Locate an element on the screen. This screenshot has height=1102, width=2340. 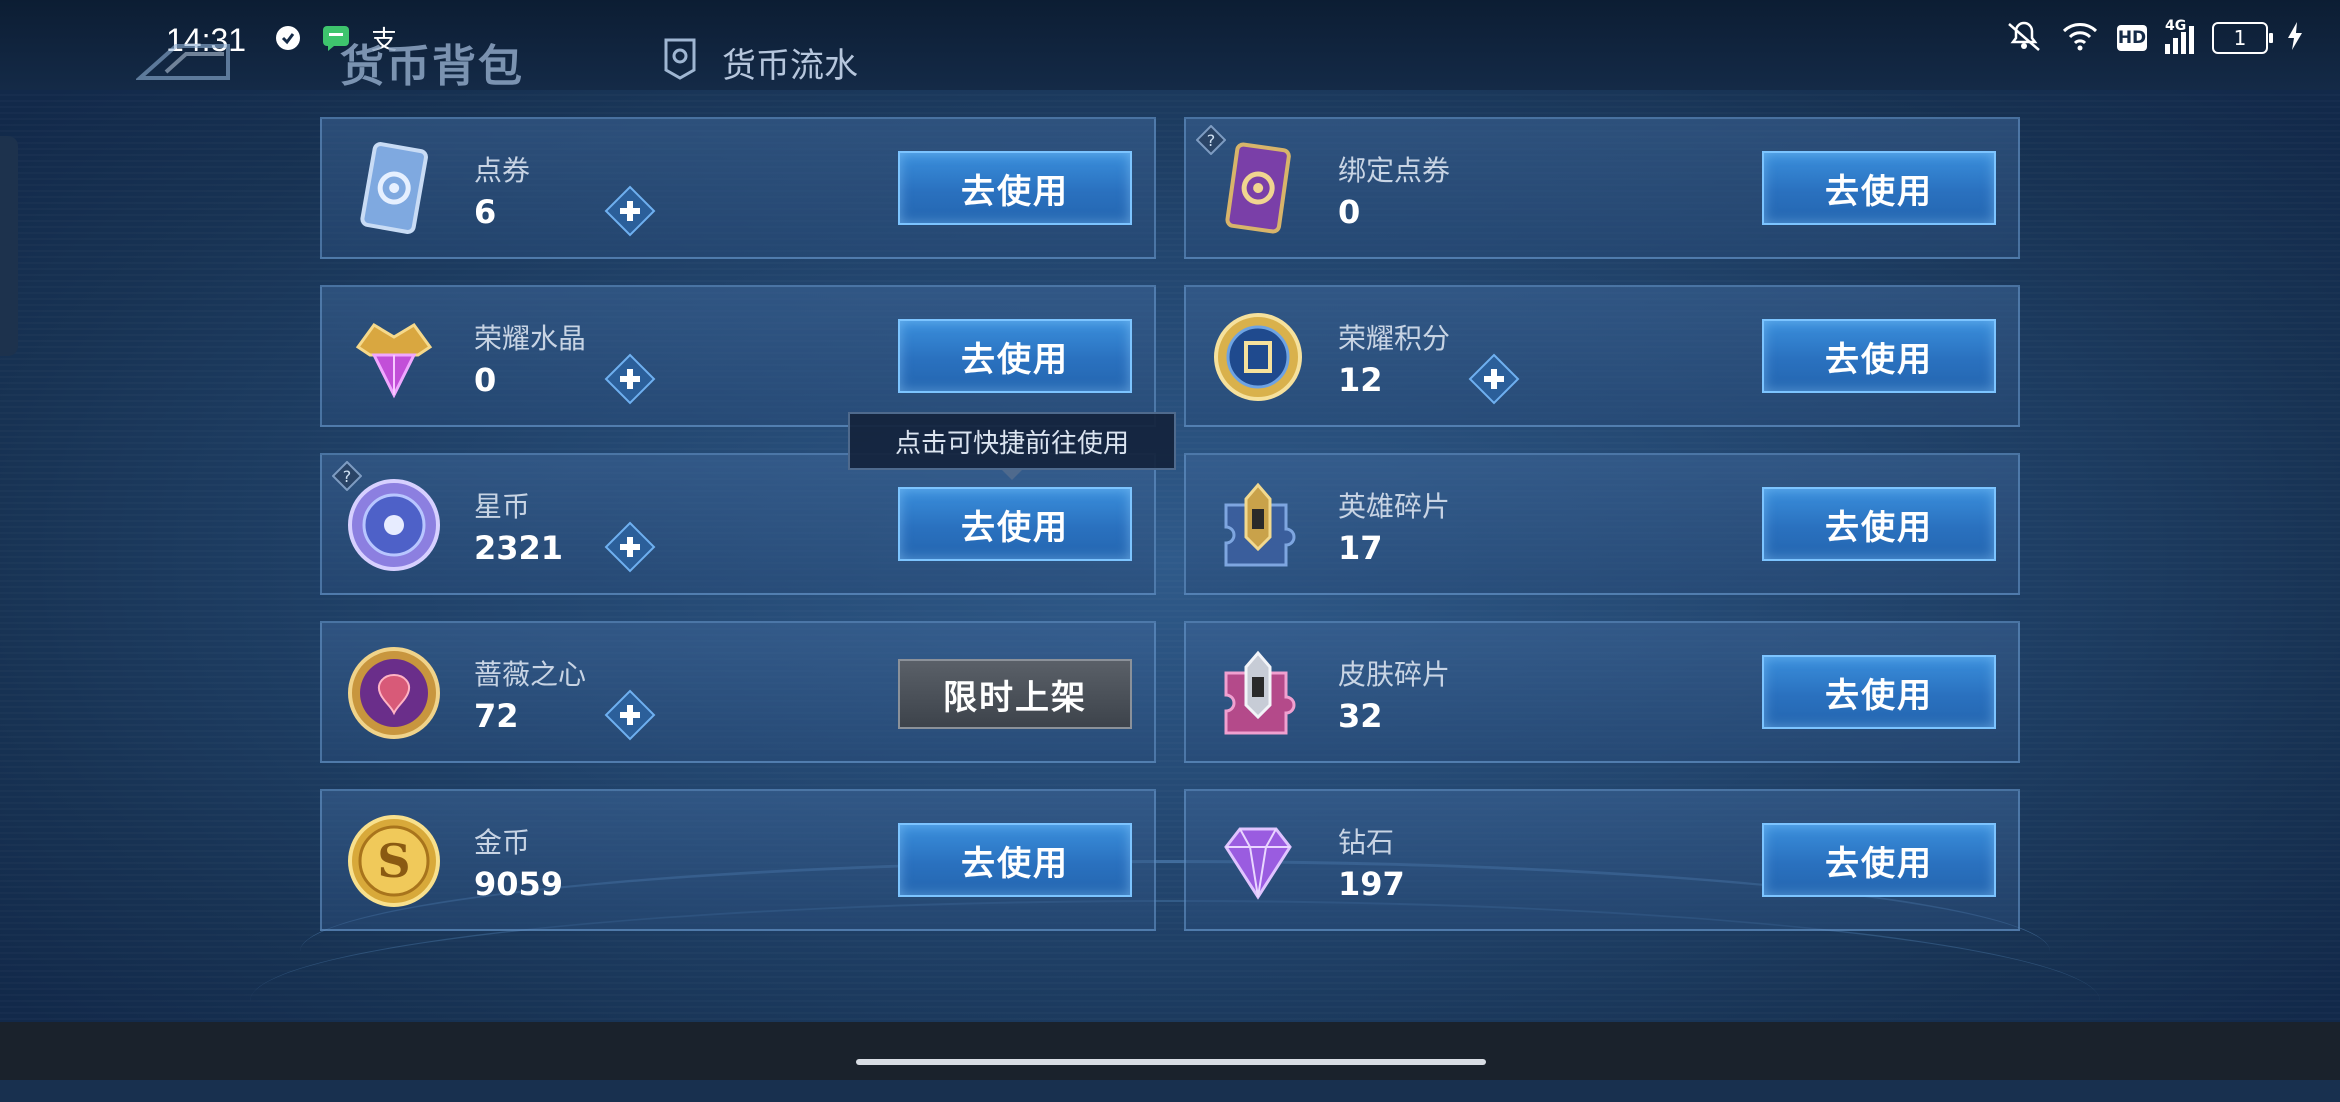
currency-amount: 17 is located at coordinates (1360, 548).